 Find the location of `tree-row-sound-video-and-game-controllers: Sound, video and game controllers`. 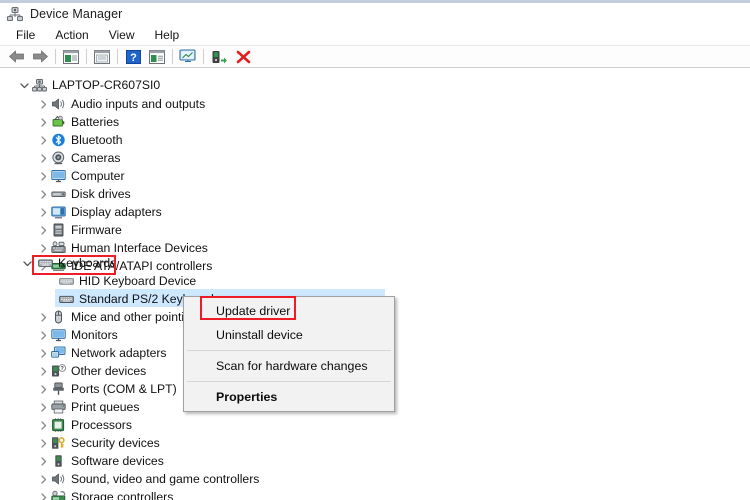

tree-row-sound-video-and-game-controllers: Sound, video and game controllers is located at coordinates (148, 479).